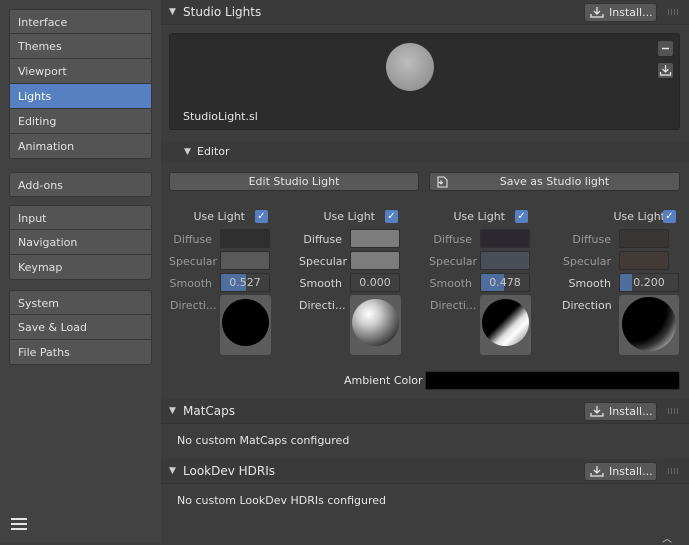  I want to click on hamburger-menu-icon, so click(19, 523).